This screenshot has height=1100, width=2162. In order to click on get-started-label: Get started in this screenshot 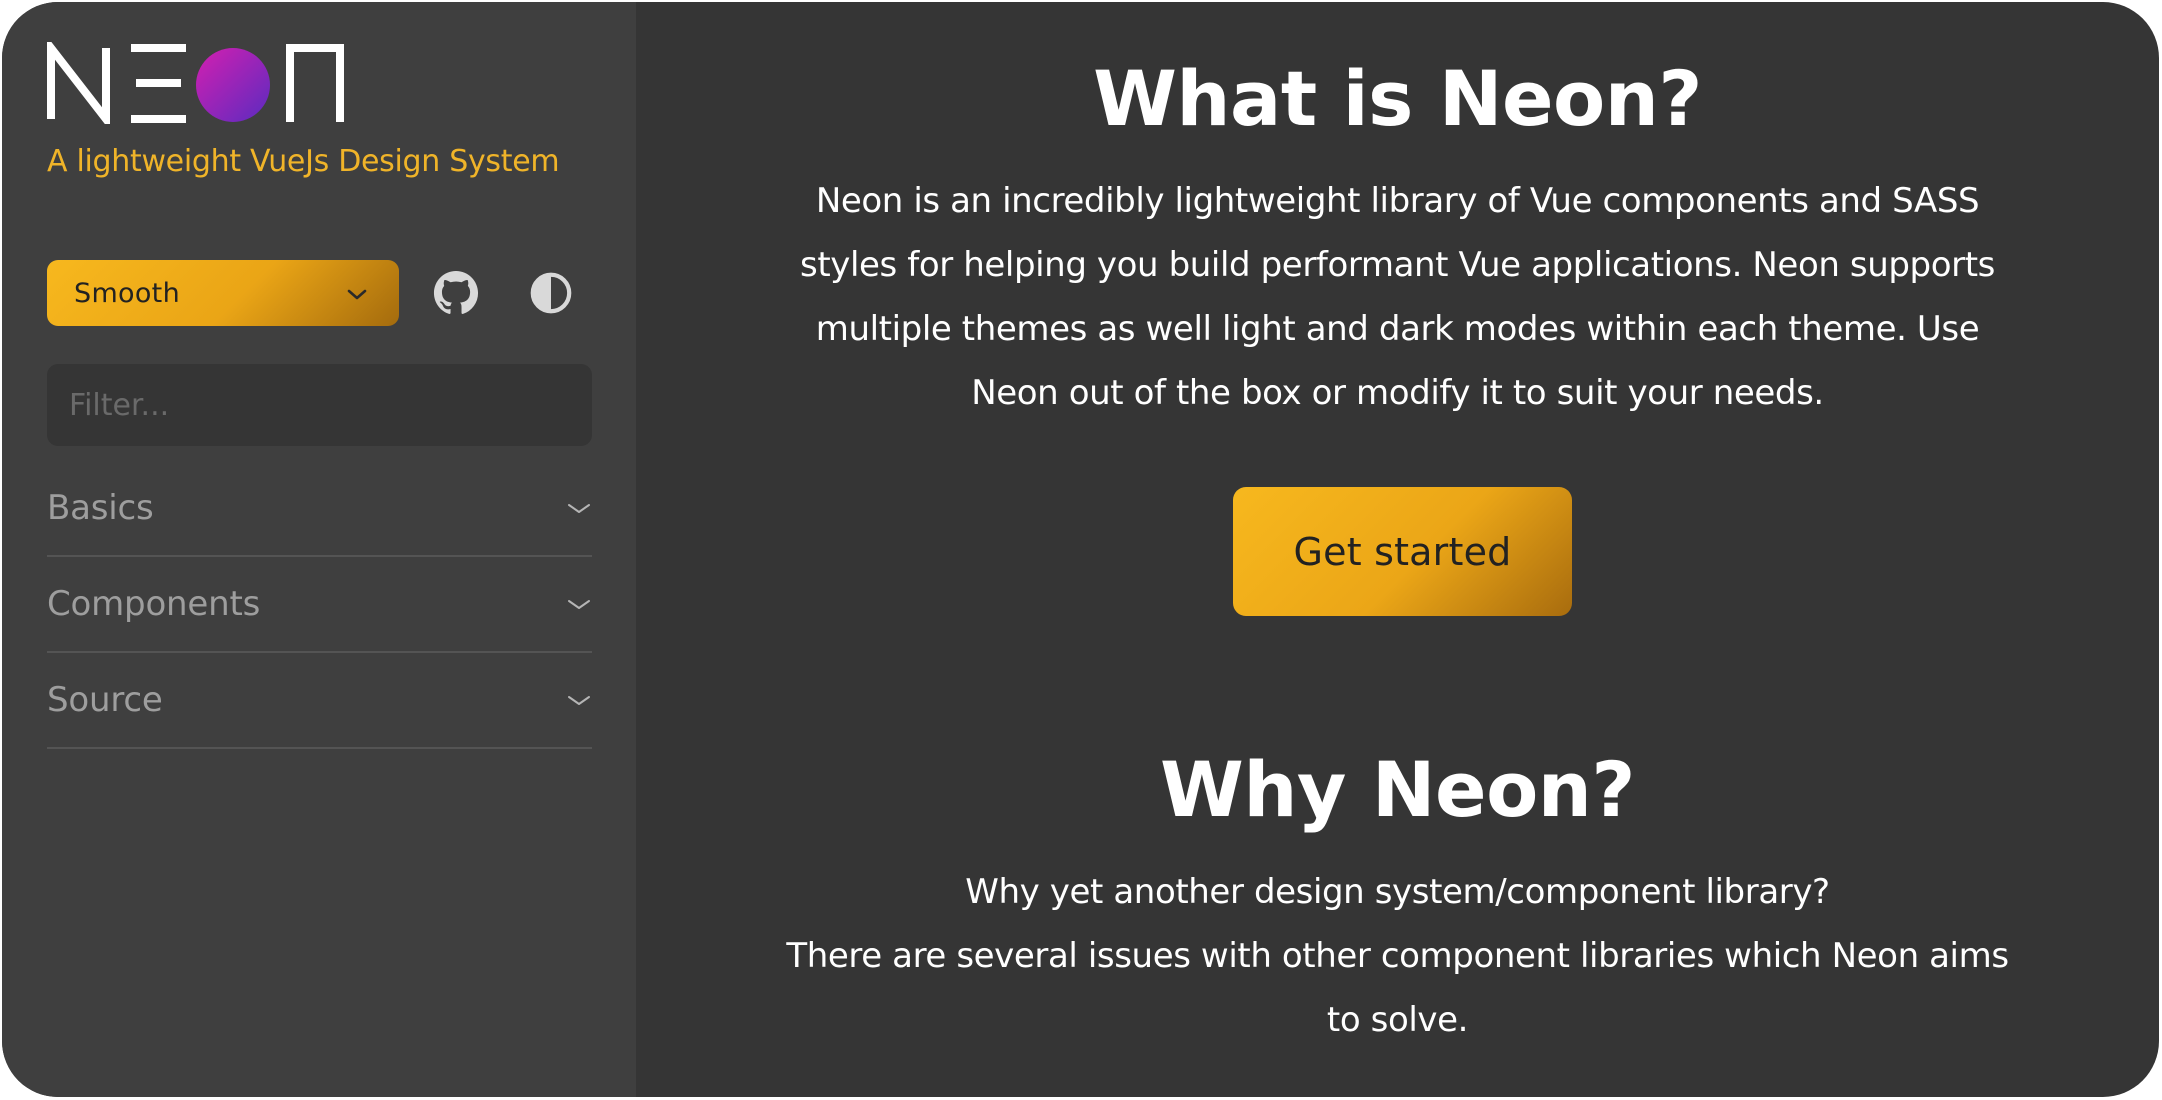, I will do `click(1402, 551)`.